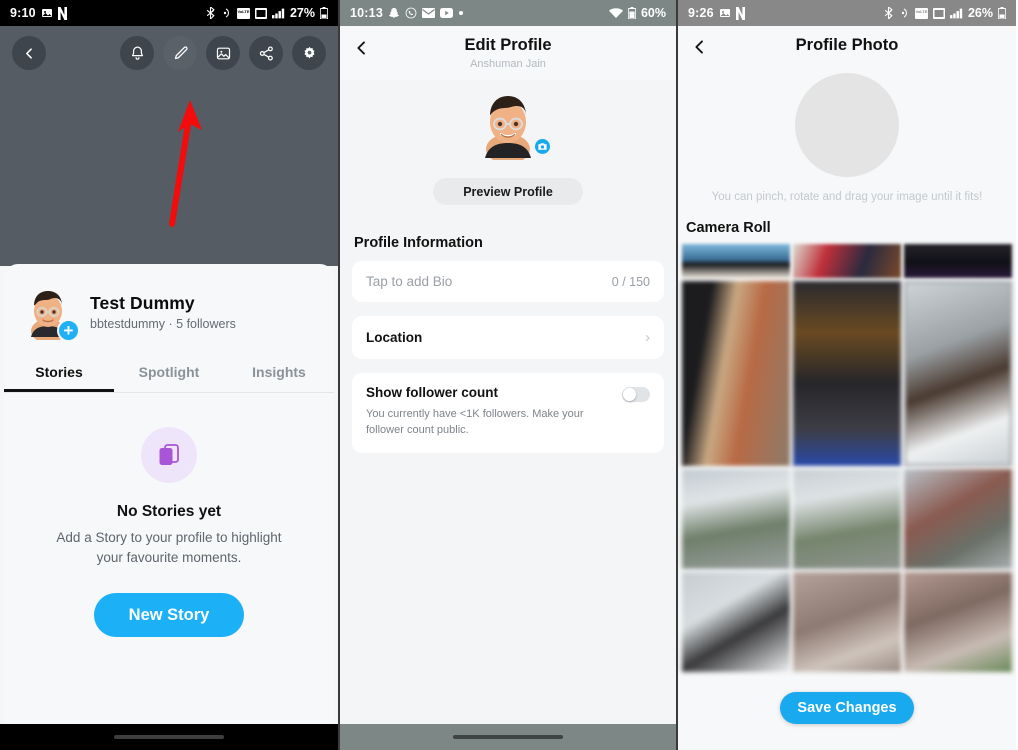  Describe the element at coordinates (23, 13) in the screenshot. I see `status-time: 9:10` at that location.